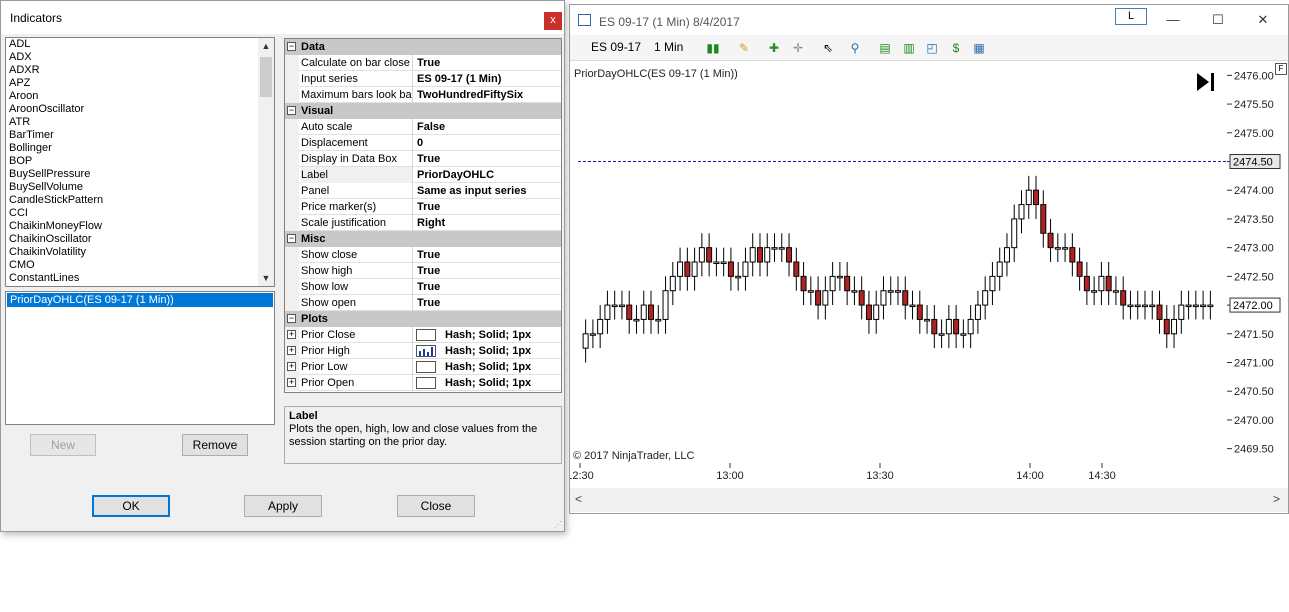 The height and width of the screenshot is (612, 1289). What do you see at coordinates (489, 223) in the screenshot?
I see `property-value: Right` at bounding box center [489, 223].